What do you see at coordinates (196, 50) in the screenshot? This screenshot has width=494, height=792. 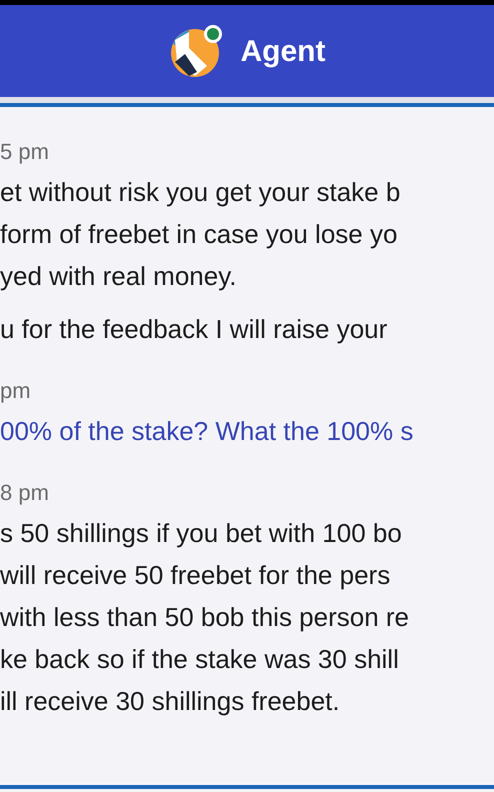 I see `logo-icon` at bounding box center [196, 50].